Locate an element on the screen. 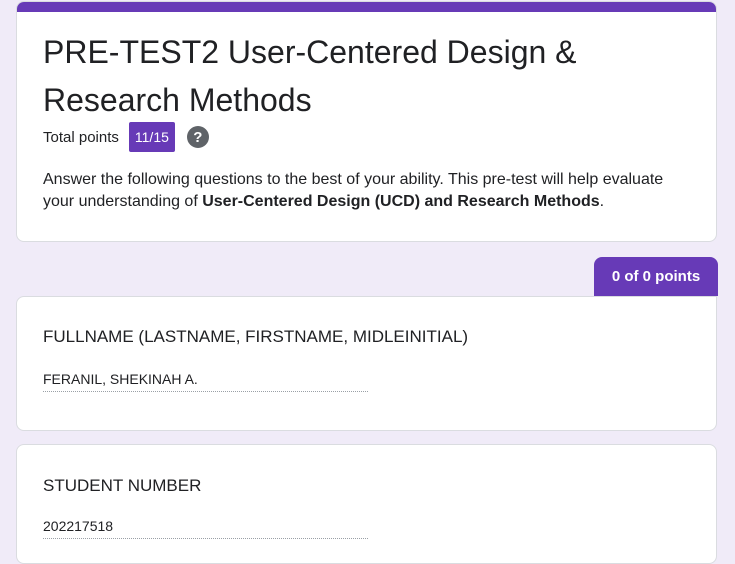 The width and height of the screenshot is (735, 564). answer-text: FERANIL, SHEKINAH A. is located at coordinates (205, 381).